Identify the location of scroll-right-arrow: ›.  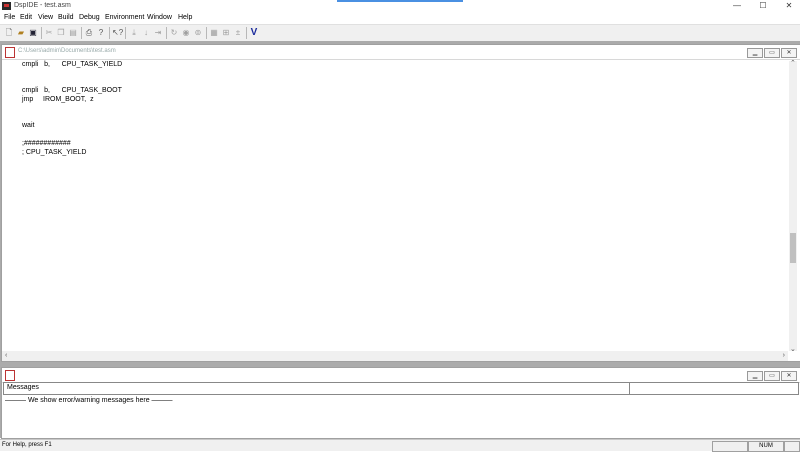
(784, 355).